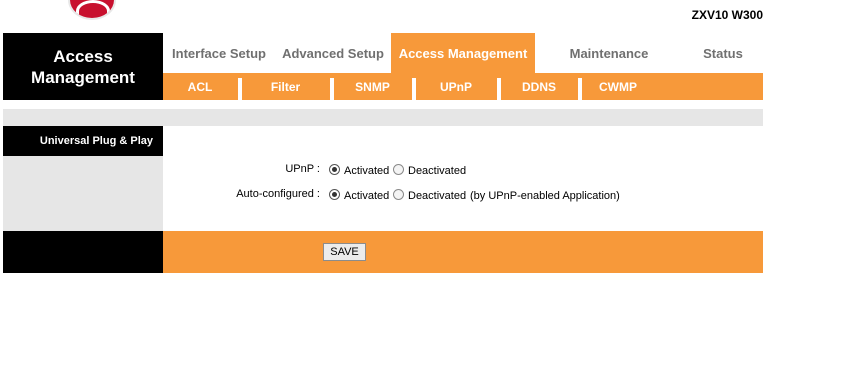 The image size is (858, 390). I want to click on footer-action-bar, so click(463, 252).